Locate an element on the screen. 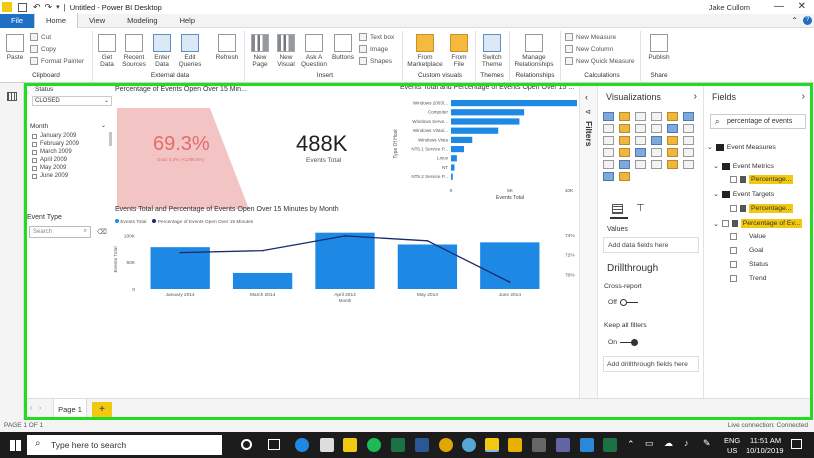 The image size is (814, 458). event-type-search-input: Search ⌕ is located at coordinates (60, 232).